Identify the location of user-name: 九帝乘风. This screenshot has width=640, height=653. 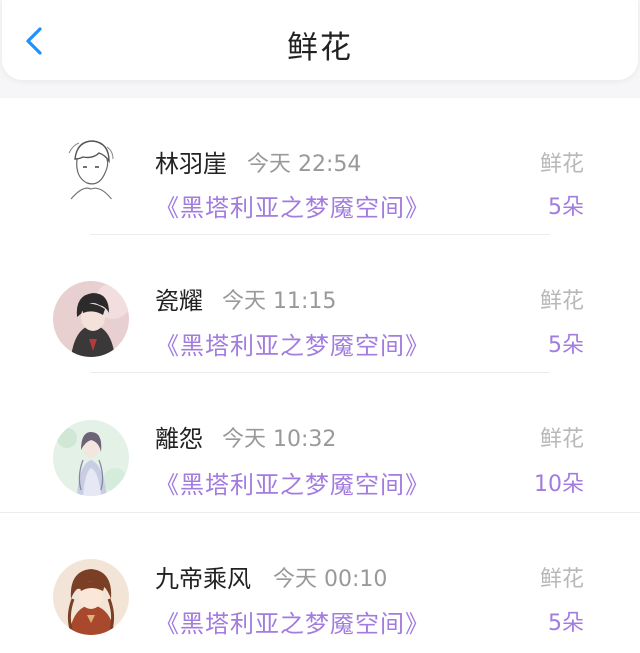
(203, 579).